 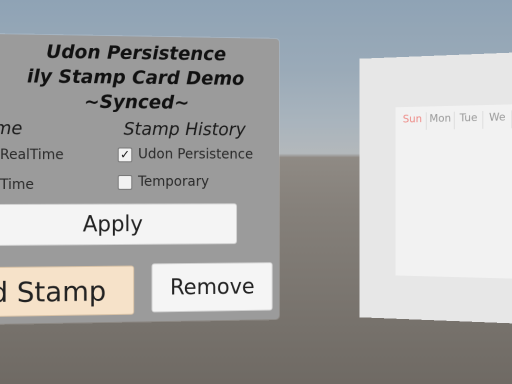 What do you see at coordinates (125, 182) in the screenshot?
I see `temporary-checkbox` at bounding box center [125, 182].